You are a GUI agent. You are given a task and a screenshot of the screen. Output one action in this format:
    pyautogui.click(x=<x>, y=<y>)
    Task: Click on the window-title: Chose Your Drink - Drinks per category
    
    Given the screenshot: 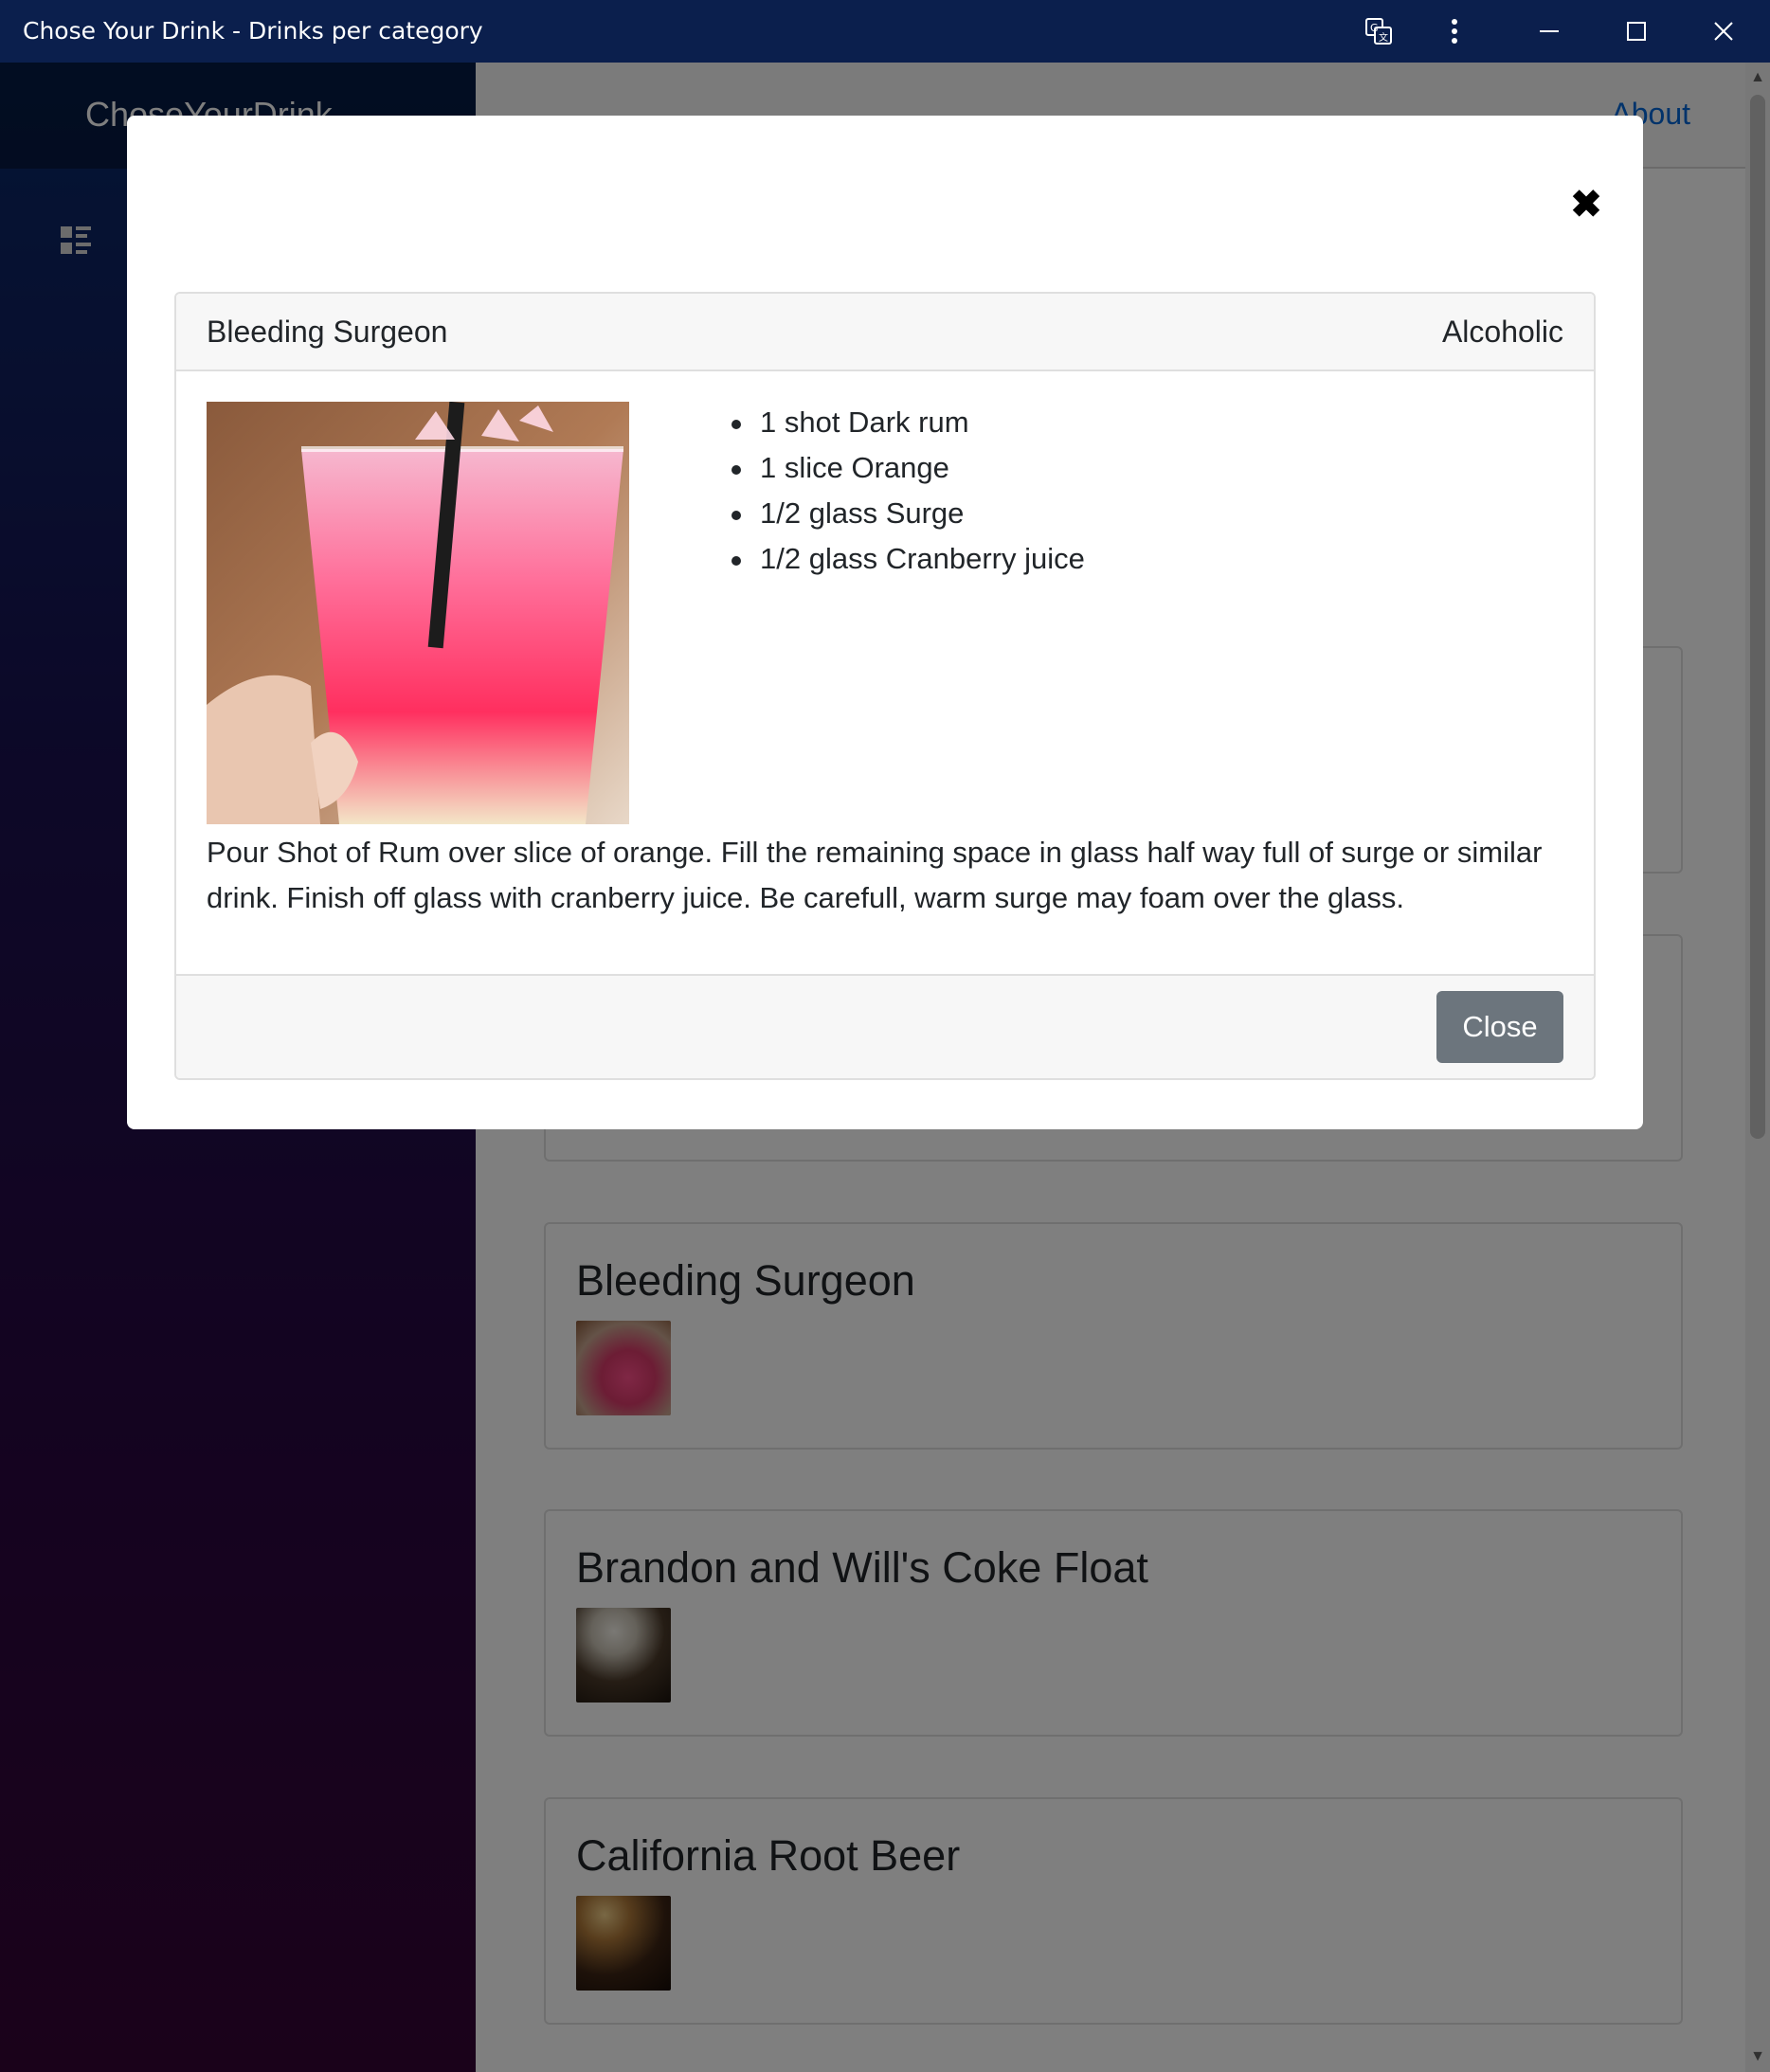 What is the action you would take?
    pyautogui.click(x=253, y=31)
    